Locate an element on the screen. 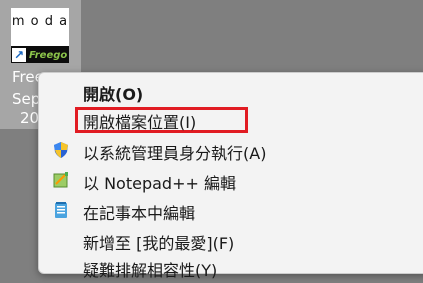 The width and height of the screenshot is (423, 283). menu-item-add-to-favorites: 新增至 [我的最愛](F) is located at coordinates (231, 241).